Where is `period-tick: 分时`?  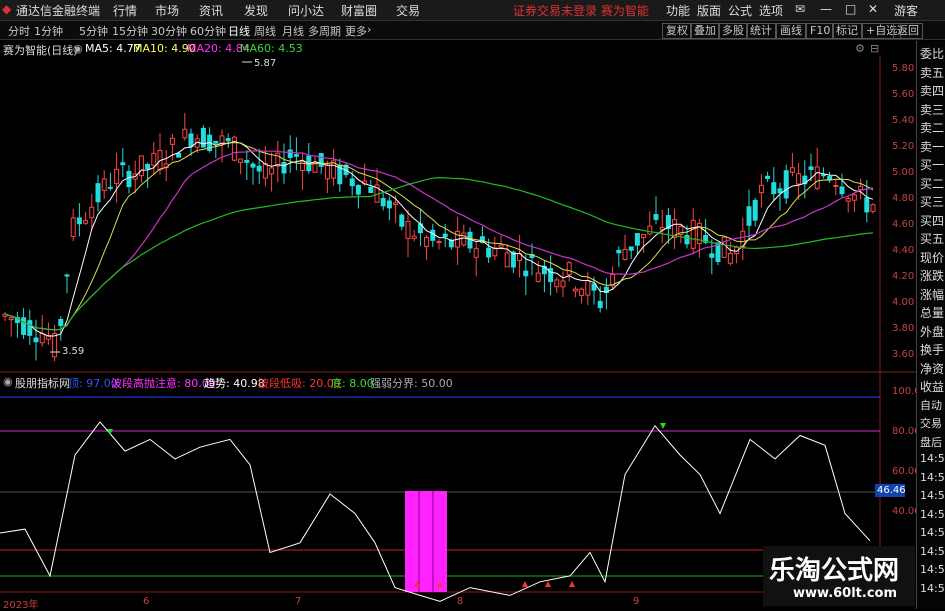
period-tick: 分时 is located at coordinates (19, 31).